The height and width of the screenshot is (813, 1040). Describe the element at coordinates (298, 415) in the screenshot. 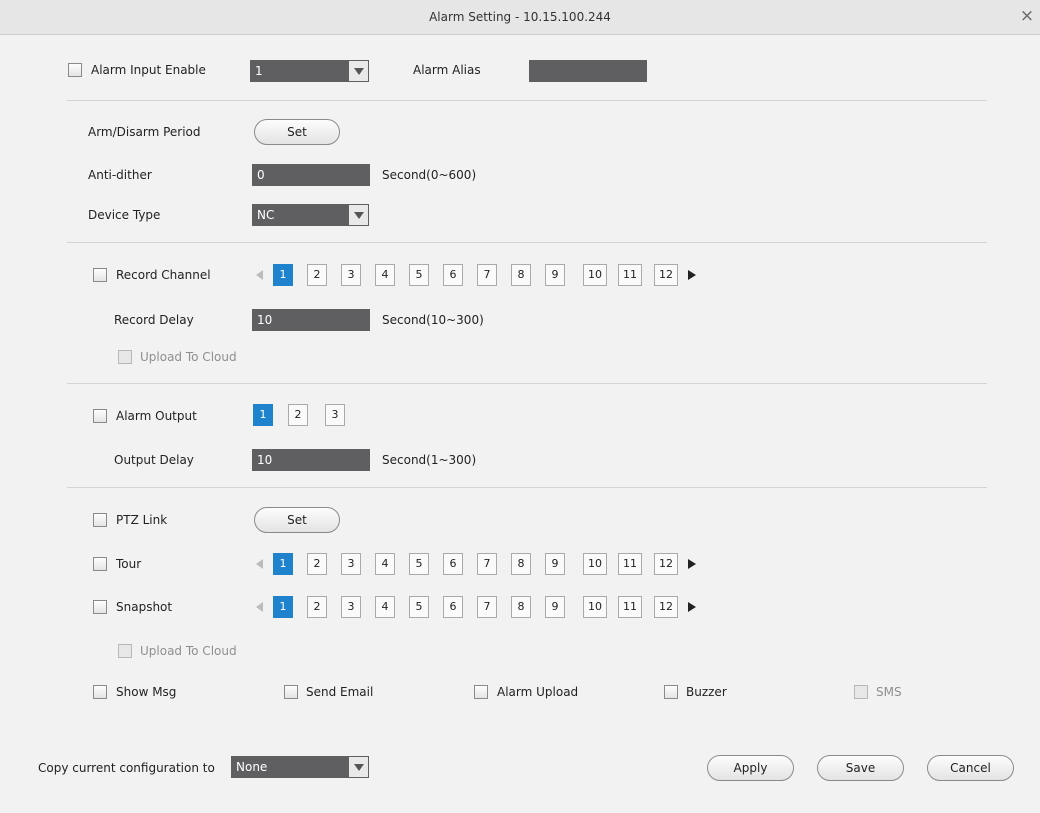

I see `alarm-output-2: 2` at that location.